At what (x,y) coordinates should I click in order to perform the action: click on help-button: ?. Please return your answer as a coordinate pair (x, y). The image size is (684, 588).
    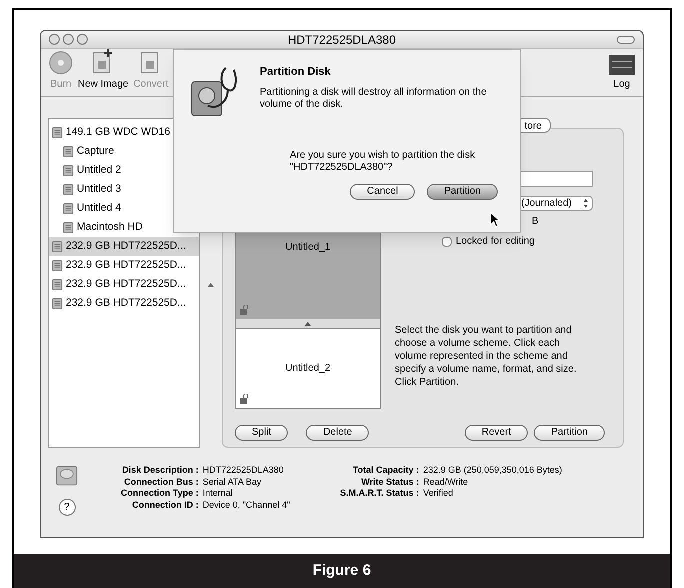
    Looking at the image, I should click on (67, 507).